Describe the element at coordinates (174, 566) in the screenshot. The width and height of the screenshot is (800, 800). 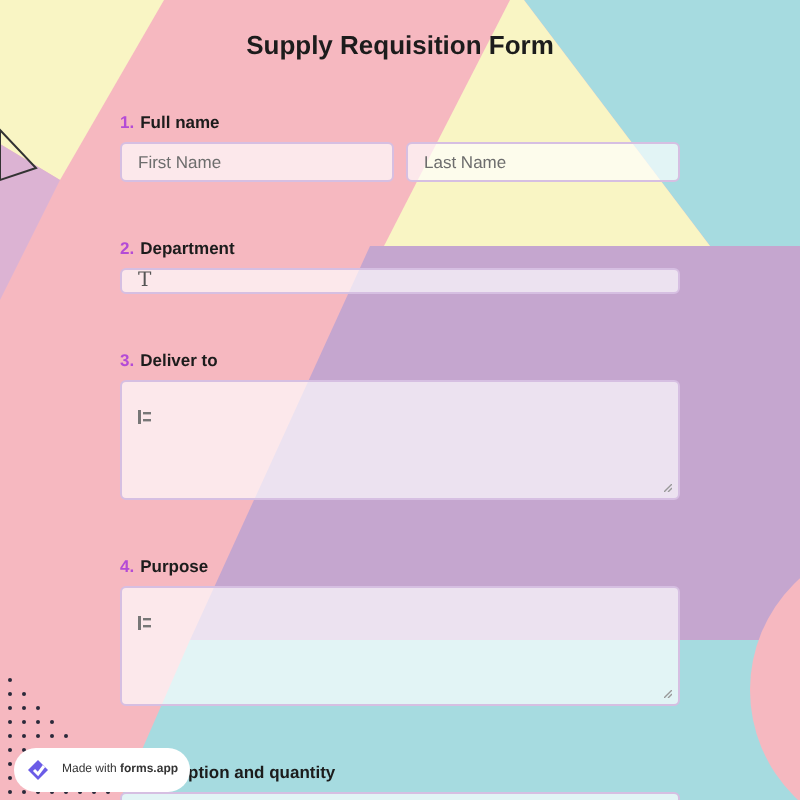
I see `question-label: Purpose` at that location.